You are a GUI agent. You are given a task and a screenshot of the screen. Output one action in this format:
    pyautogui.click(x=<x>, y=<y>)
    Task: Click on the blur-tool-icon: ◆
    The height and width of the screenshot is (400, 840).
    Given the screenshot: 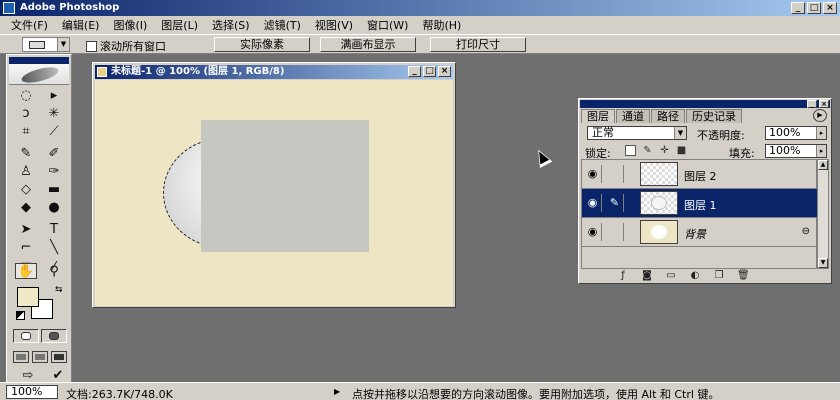 What is the action you would take?
    pyautogui.click(x=26, y=208)
    